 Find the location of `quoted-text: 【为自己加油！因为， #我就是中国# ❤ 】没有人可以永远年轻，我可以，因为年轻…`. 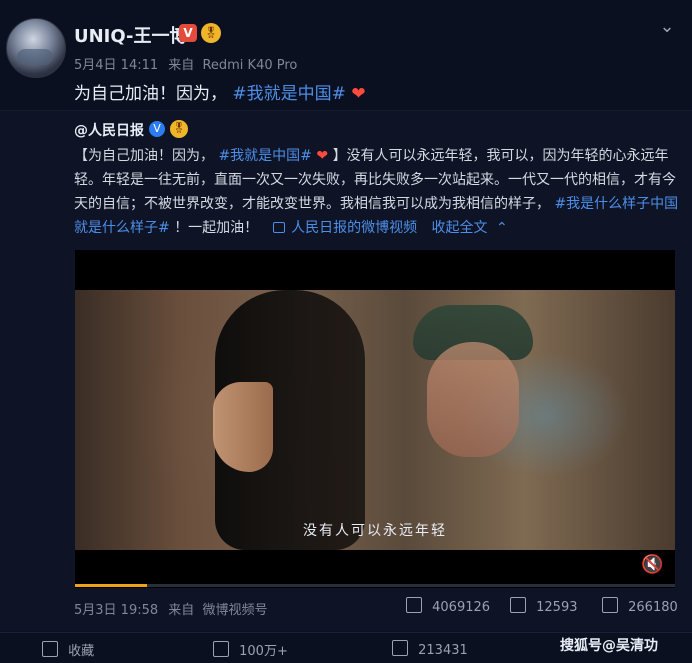

quoted-text: 【为自己加油！因为， #我就是中国# ❤ 】没有人可以永远年轻，我可以，因为年轻… is located at coordinates (379, 192).